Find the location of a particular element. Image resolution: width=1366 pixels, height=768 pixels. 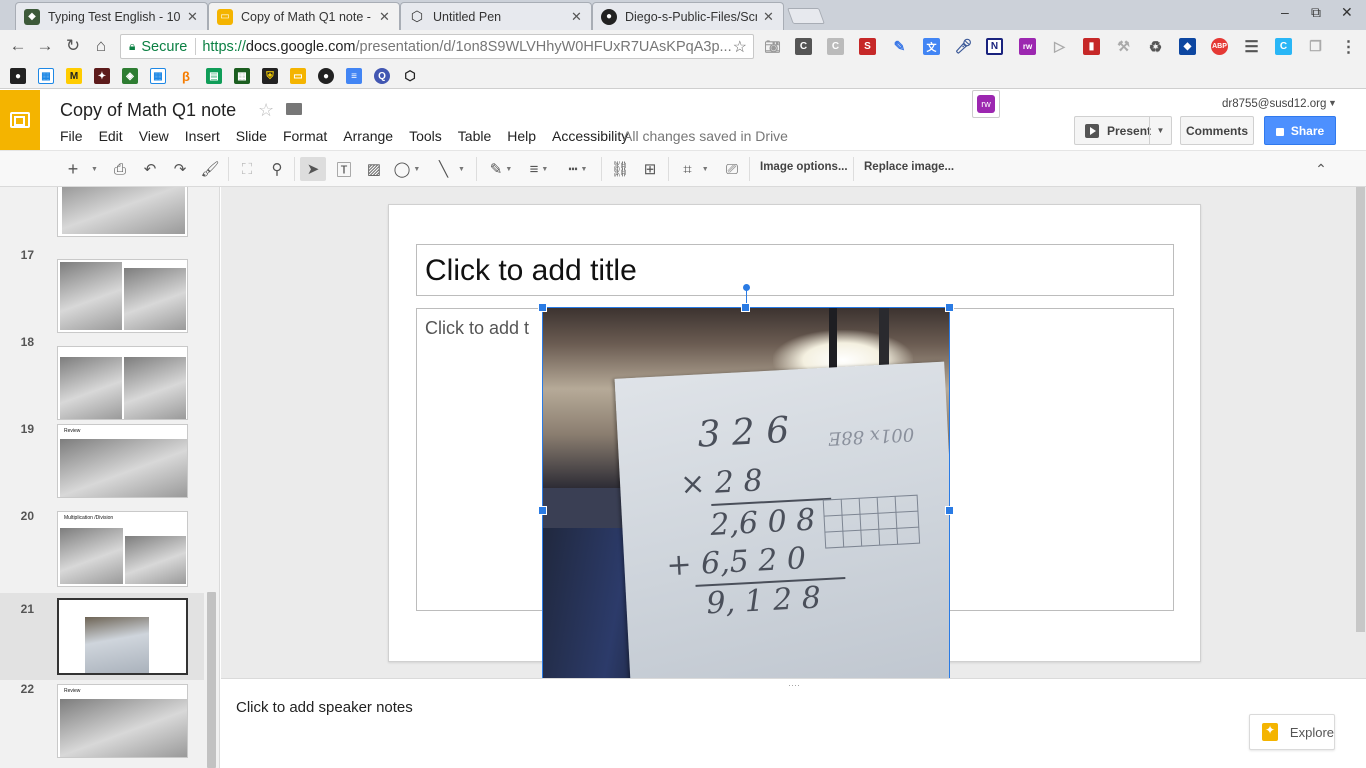

menu-arrange: Arrange is located at coordinates (368, 136).